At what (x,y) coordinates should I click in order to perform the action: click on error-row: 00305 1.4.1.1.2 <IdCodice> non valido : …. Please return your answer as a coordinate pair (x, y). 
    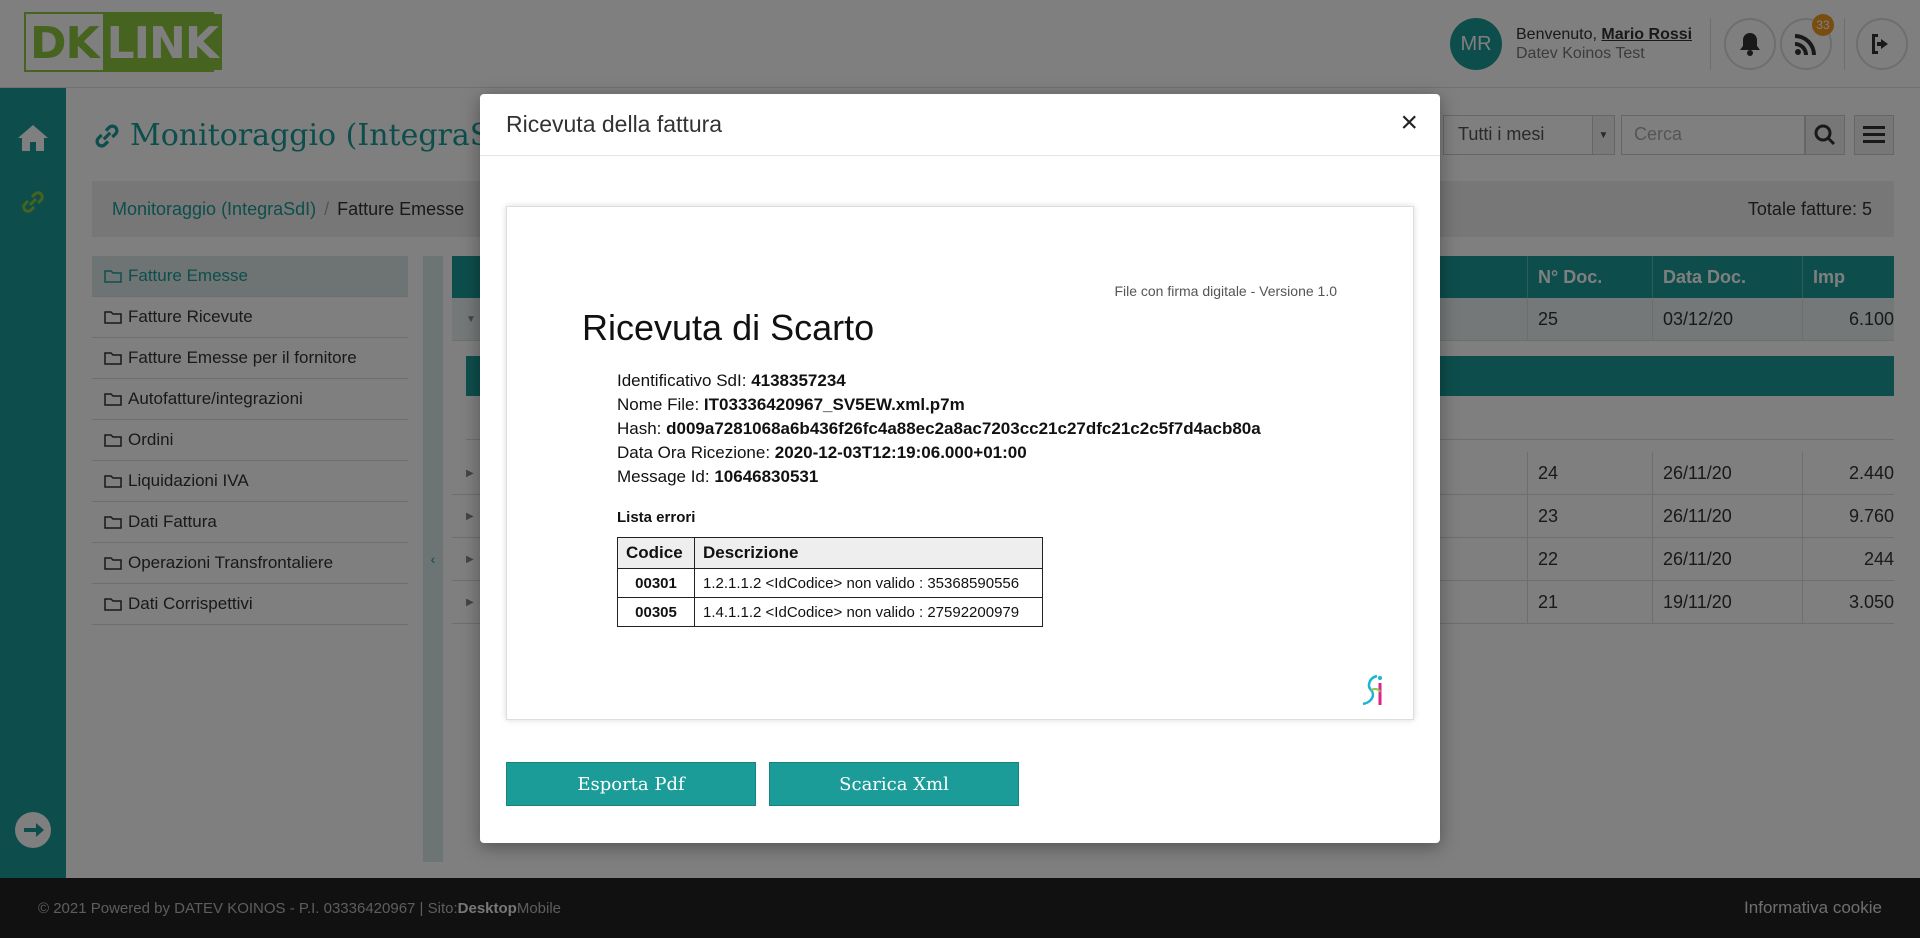
    Looking at the image, I should click on (830, 612).